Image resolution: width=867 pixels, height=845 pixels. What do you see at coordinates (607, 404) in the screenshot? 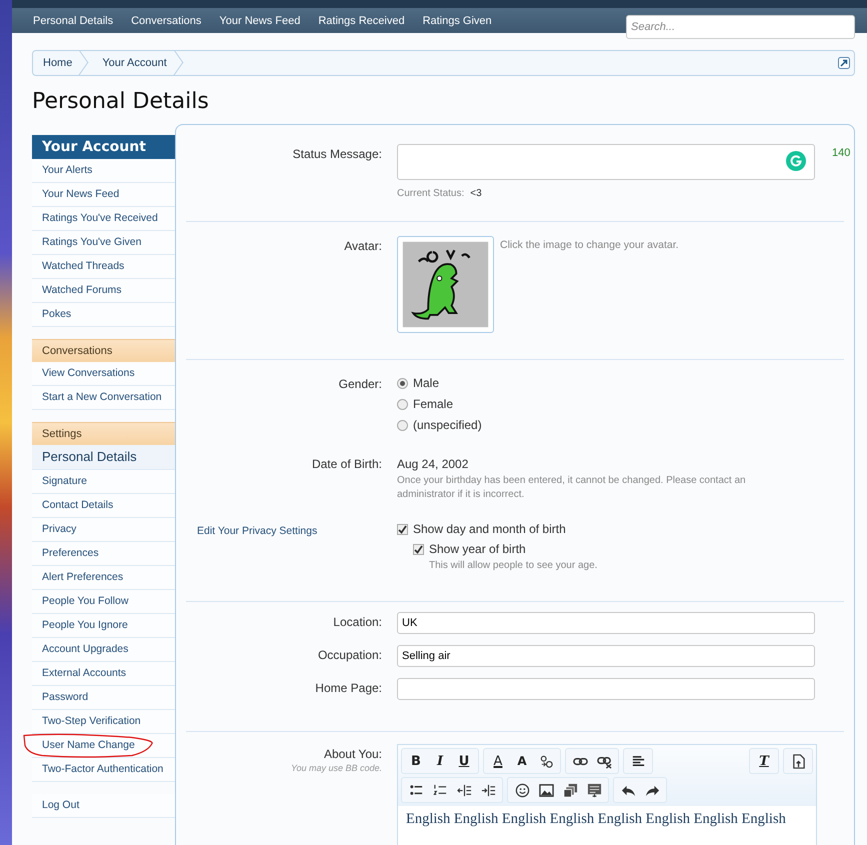
I see `gender-radio-option: Female` at bounding box center [607, 404].